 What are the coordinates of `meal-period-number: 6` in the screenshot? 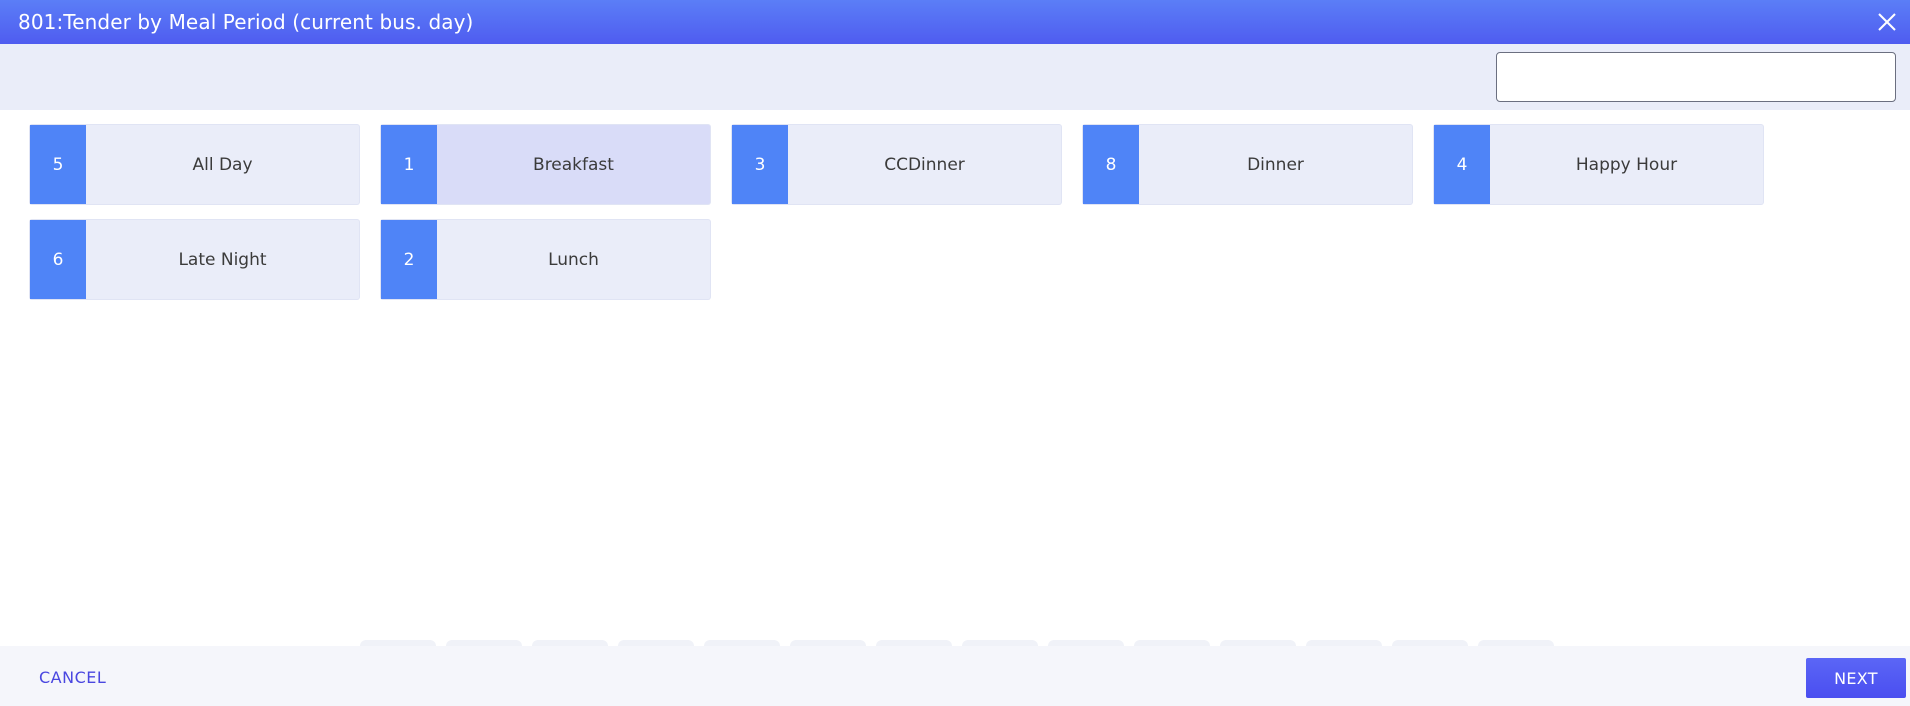 It's located at (58, 259).